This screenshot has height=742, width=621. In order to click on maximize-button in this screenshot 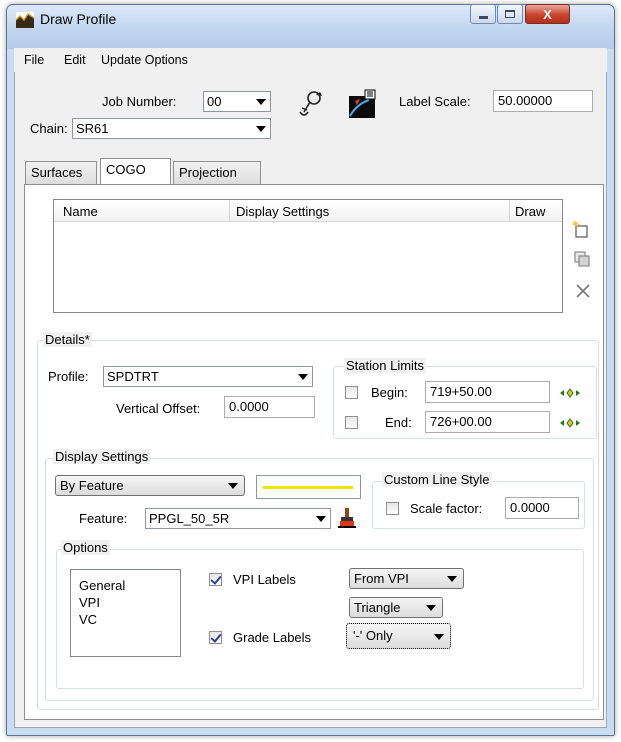, I will do `click(510, 14)`.